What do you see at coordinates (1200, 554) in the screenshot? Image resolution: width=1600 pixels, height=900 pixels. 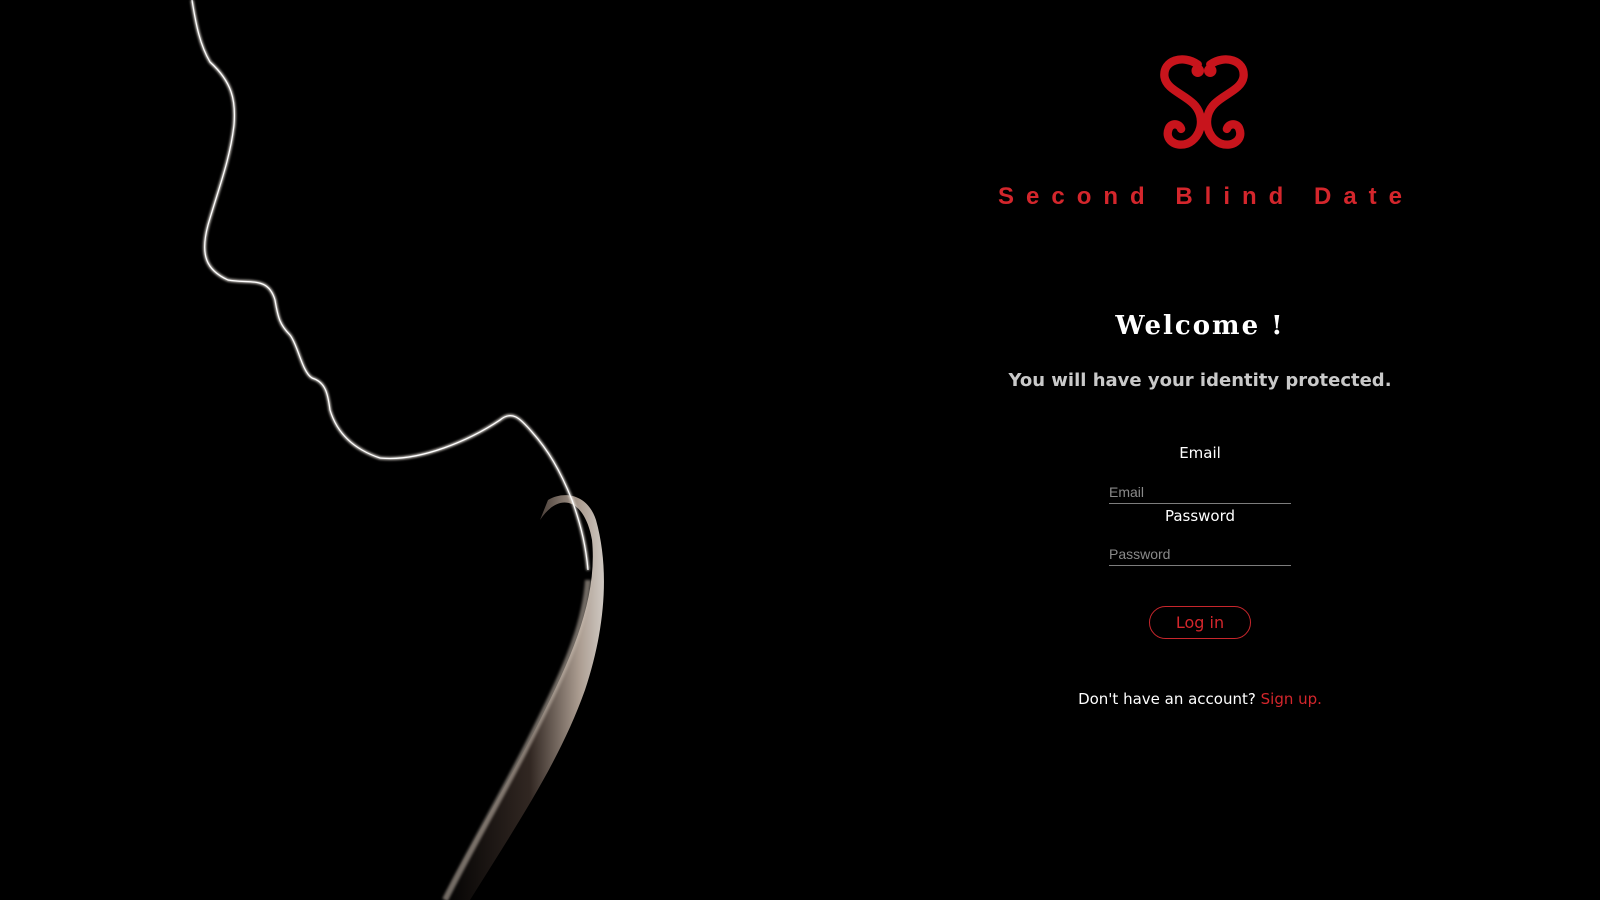 I see `password-input` at bounding box center [1200, 554].